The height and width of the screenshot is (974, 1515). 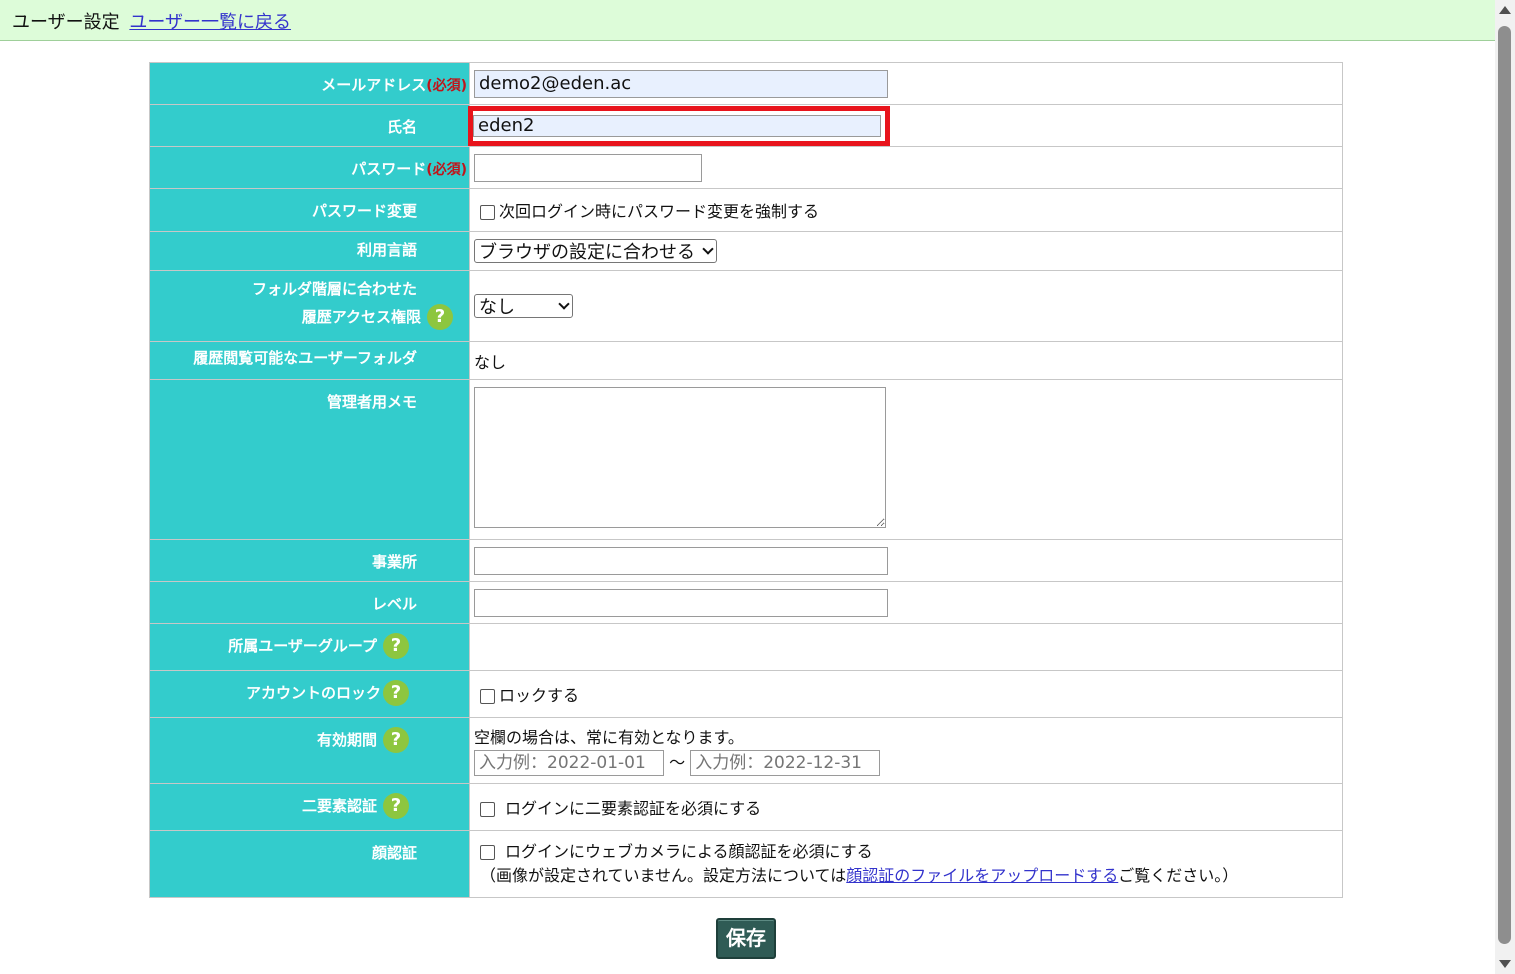 What do you see at coordinates (309, 125) in the screenshot?
I see `label-name: 氏名` at bounding box center [309, 125].